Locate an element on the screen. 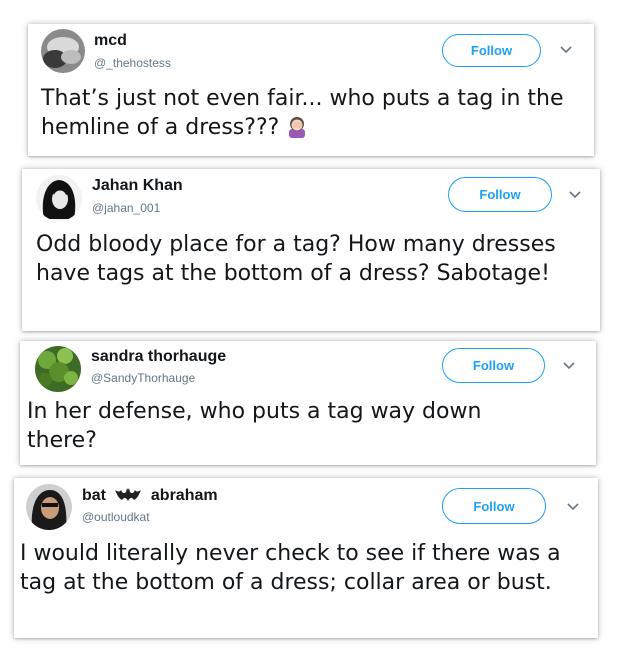 Image resolution: width=620 pixels, height=665 pixels. woman-facepalming-icon is located at coordinates (297, 130).